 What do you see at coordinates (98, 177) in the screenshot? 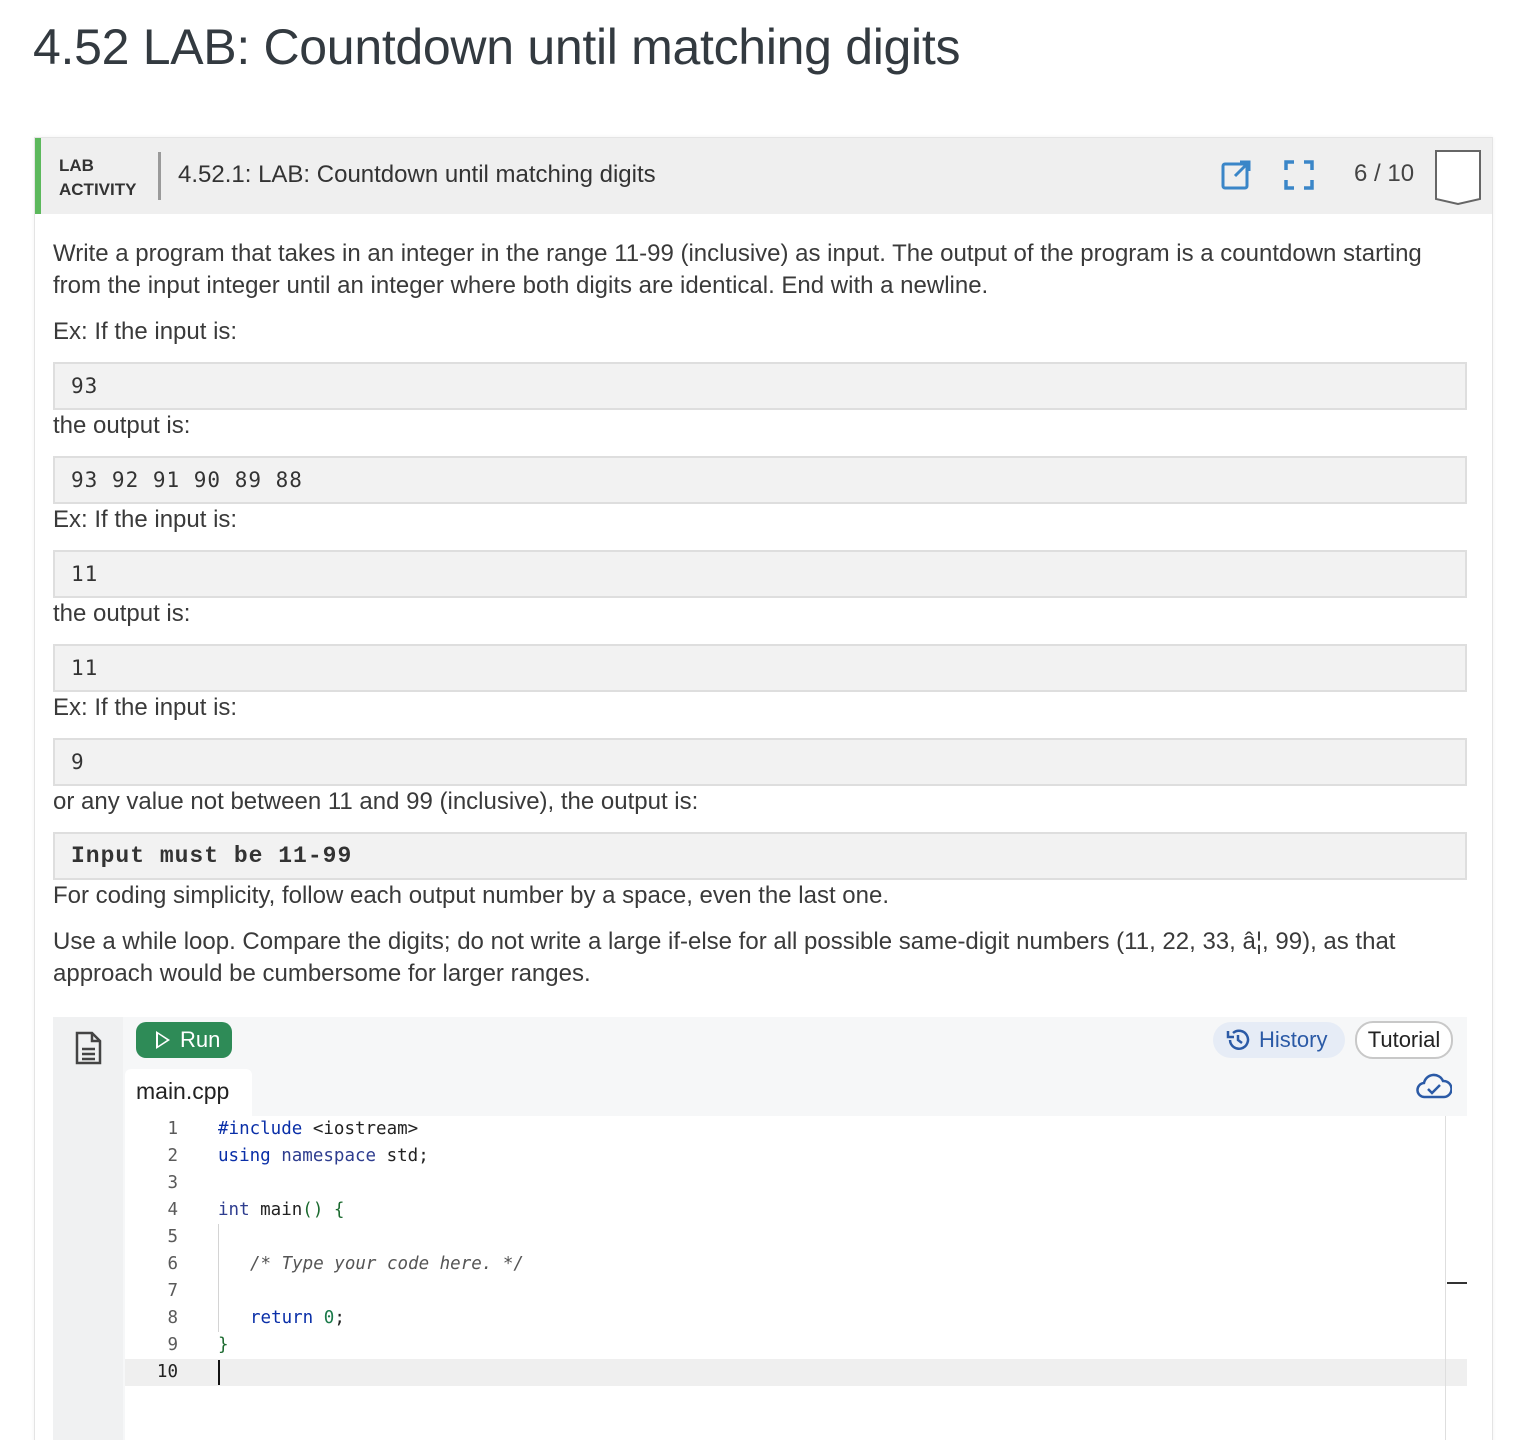
I see `lab-activity-label: LAB ACTIVITY` at bounding box center [98, 177].